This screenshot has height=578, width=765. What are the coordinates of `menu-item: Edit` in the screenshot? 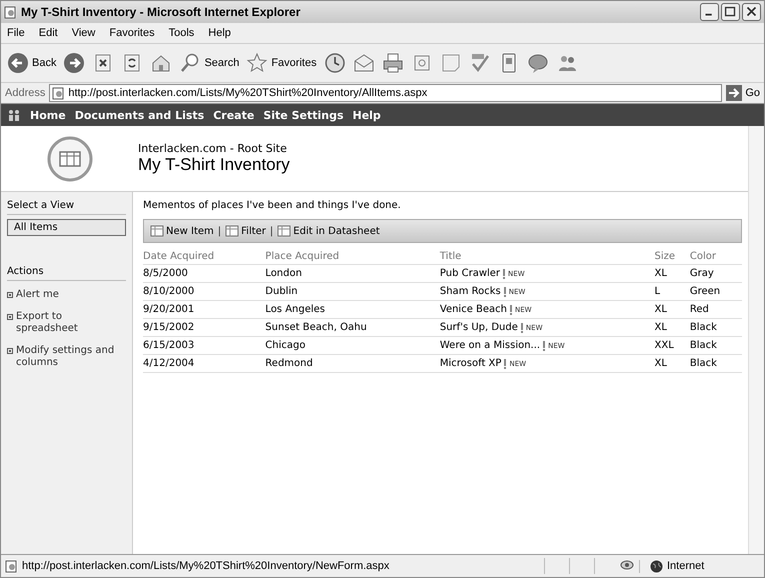 It's located at (48, 33).